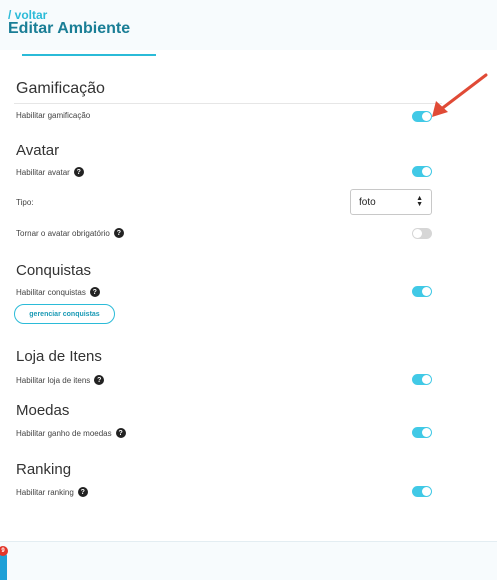  I want to click on enable-item-store-row: Habilitar loja de itens ?, so click(60, 380).